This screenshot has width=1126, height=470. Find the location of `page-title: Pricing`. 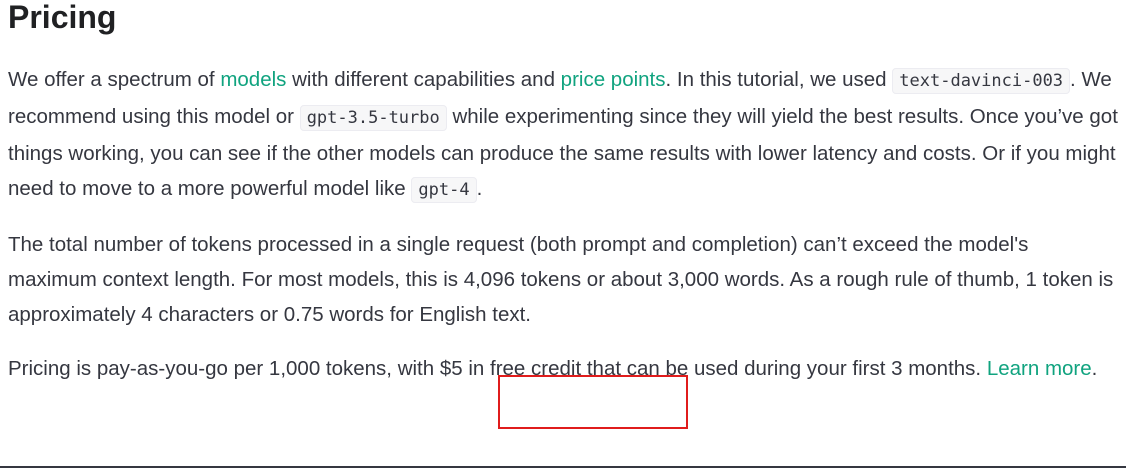

page-title: Pricing is located at coordinates (62, 17).